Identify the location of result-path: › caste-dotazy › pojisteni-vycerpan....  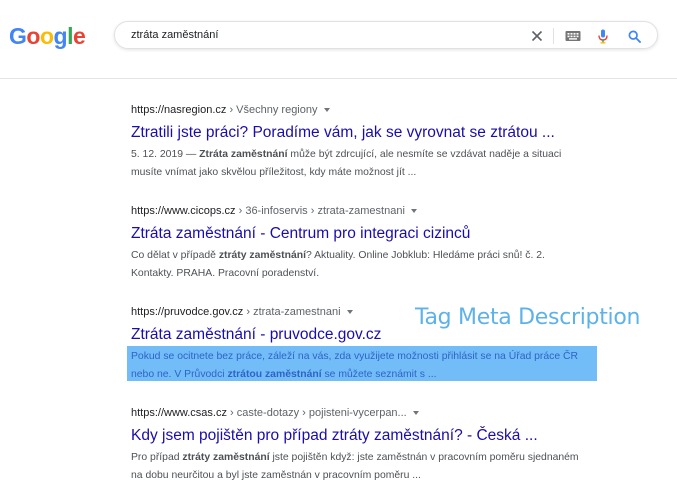
(316, 413).